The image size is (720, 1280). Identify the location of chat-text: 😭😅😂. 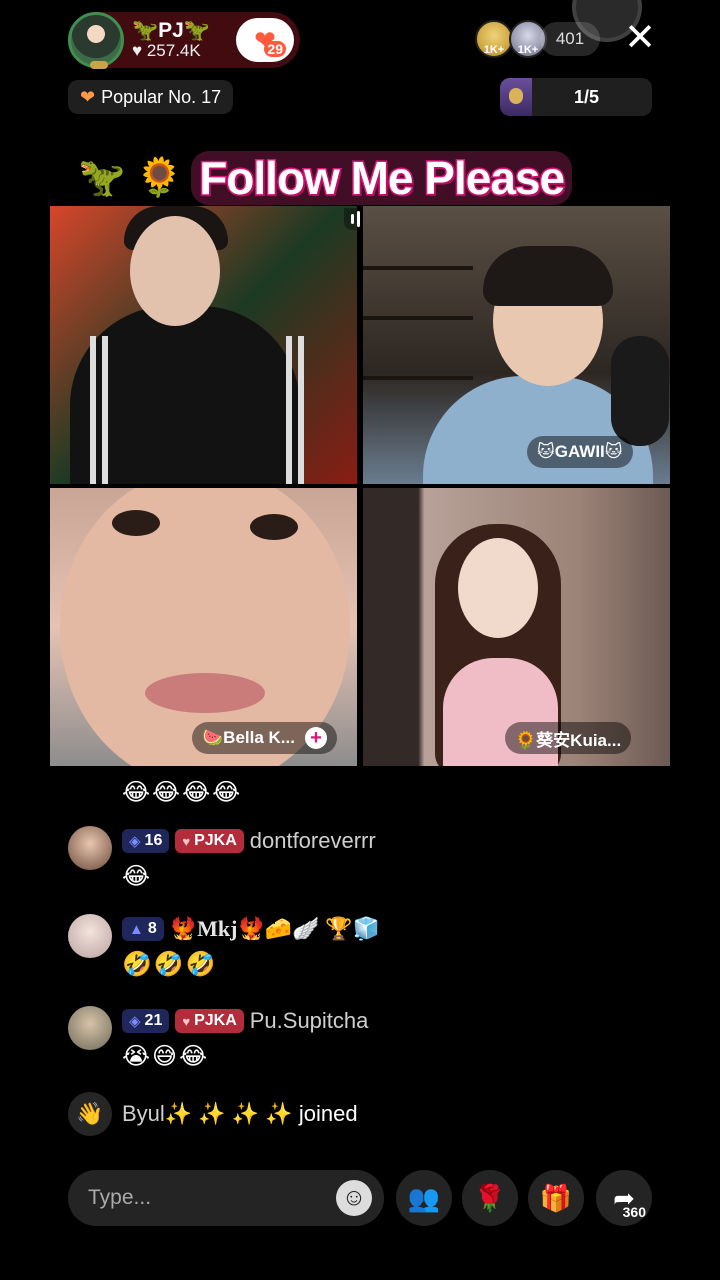
(166, 1056).